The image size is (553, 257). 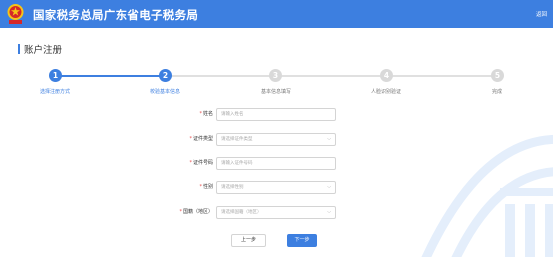 I want to click on page-title: 账户注册, so click(x=43, y=50).